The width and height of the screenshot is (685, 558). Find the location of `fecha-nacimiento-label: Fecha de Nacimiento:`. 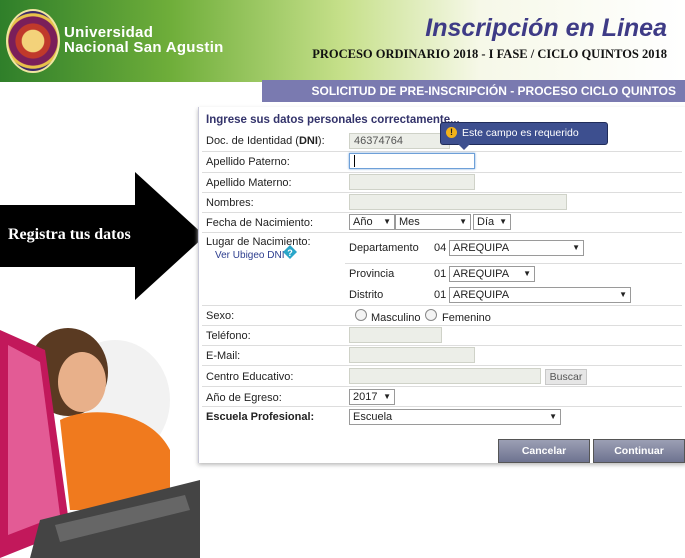

fecha-nacimiento-label: Fecha de Nacimiento: is located at coordinates (259, 223).